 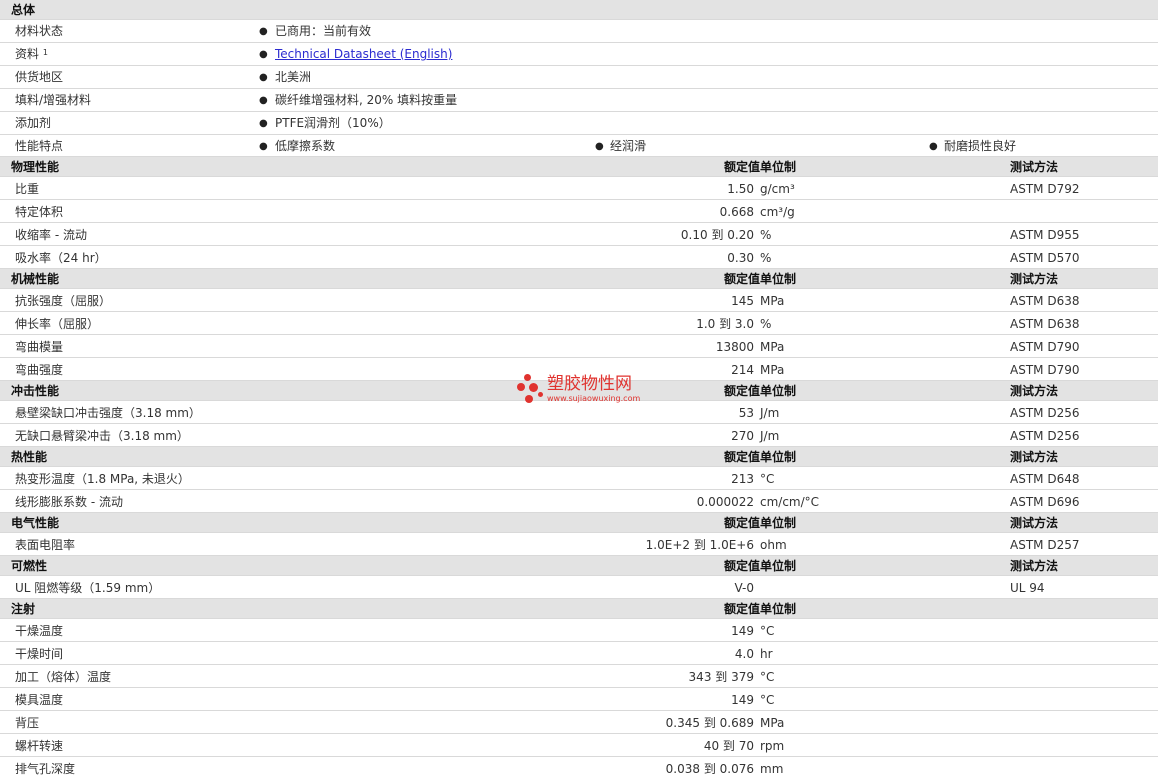 What do you see at coordinates (27, 189) in the screenshot?
I see `property-label: 比重` at bounding box center [27, 189].